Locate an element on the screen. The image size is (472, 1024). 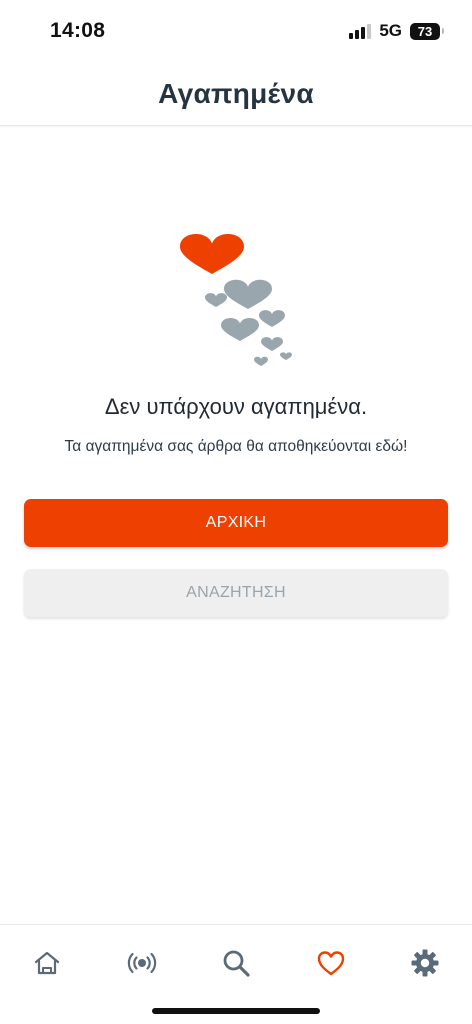
search-button: ΑΝΑΖΗΤΗΣΗ is located at coordinates (236, 593).